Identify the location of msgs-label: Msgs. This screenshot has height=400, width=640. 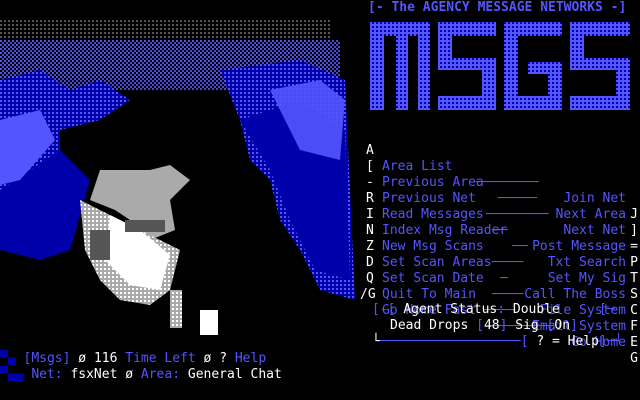
(47, 358).